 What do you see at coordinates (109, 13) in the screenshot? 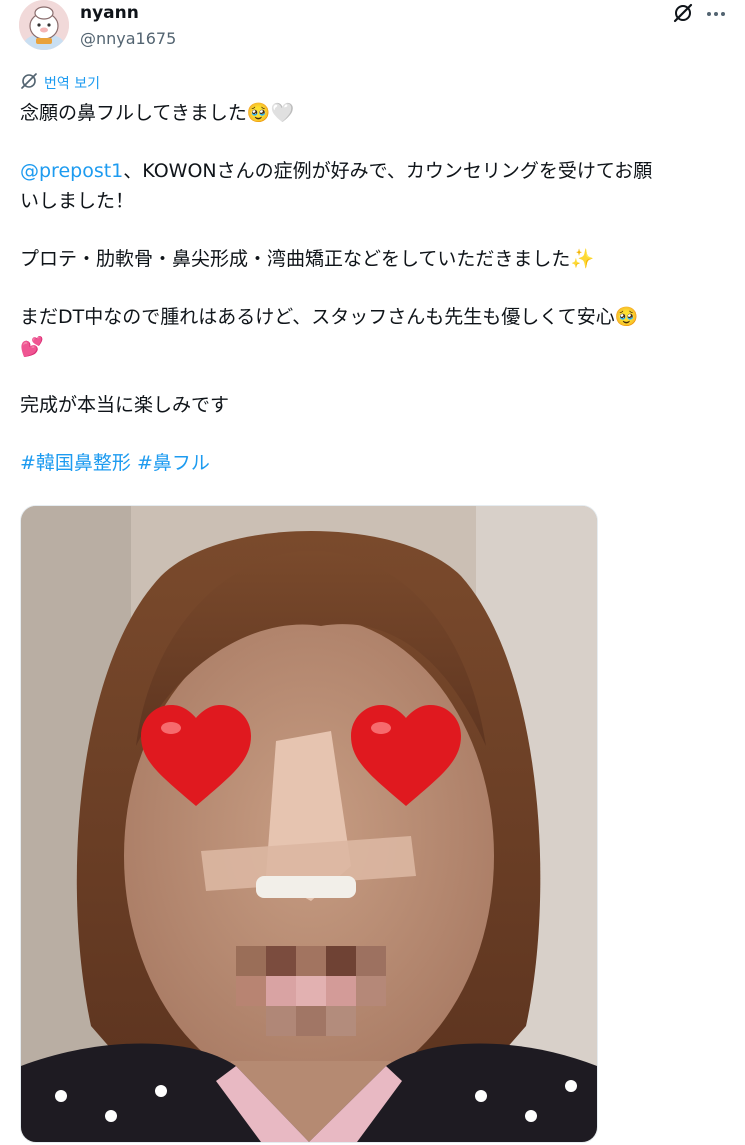
I see `author-name: nyann` at bounding box center [109, 13].